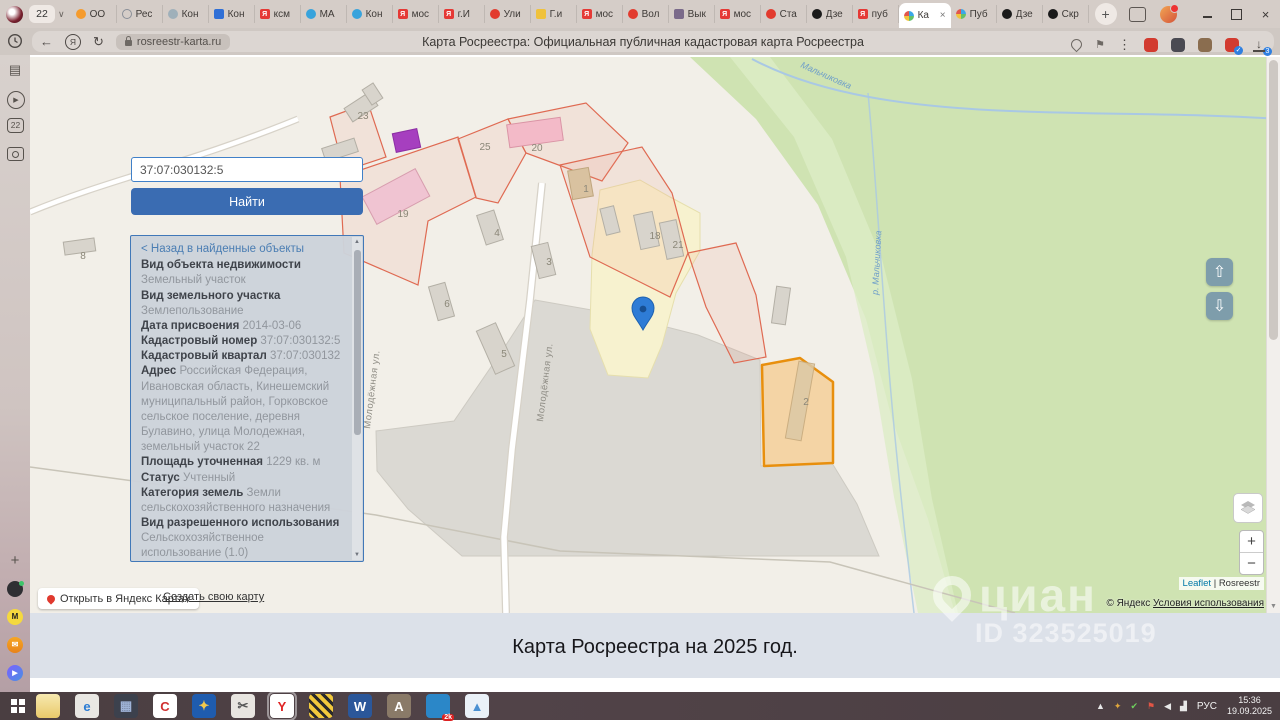  What do you see at coordinates (1208, 603) in the screenshot?
I see `terms-of-use-link: Условия использования` at bounding box center [1208, 603].